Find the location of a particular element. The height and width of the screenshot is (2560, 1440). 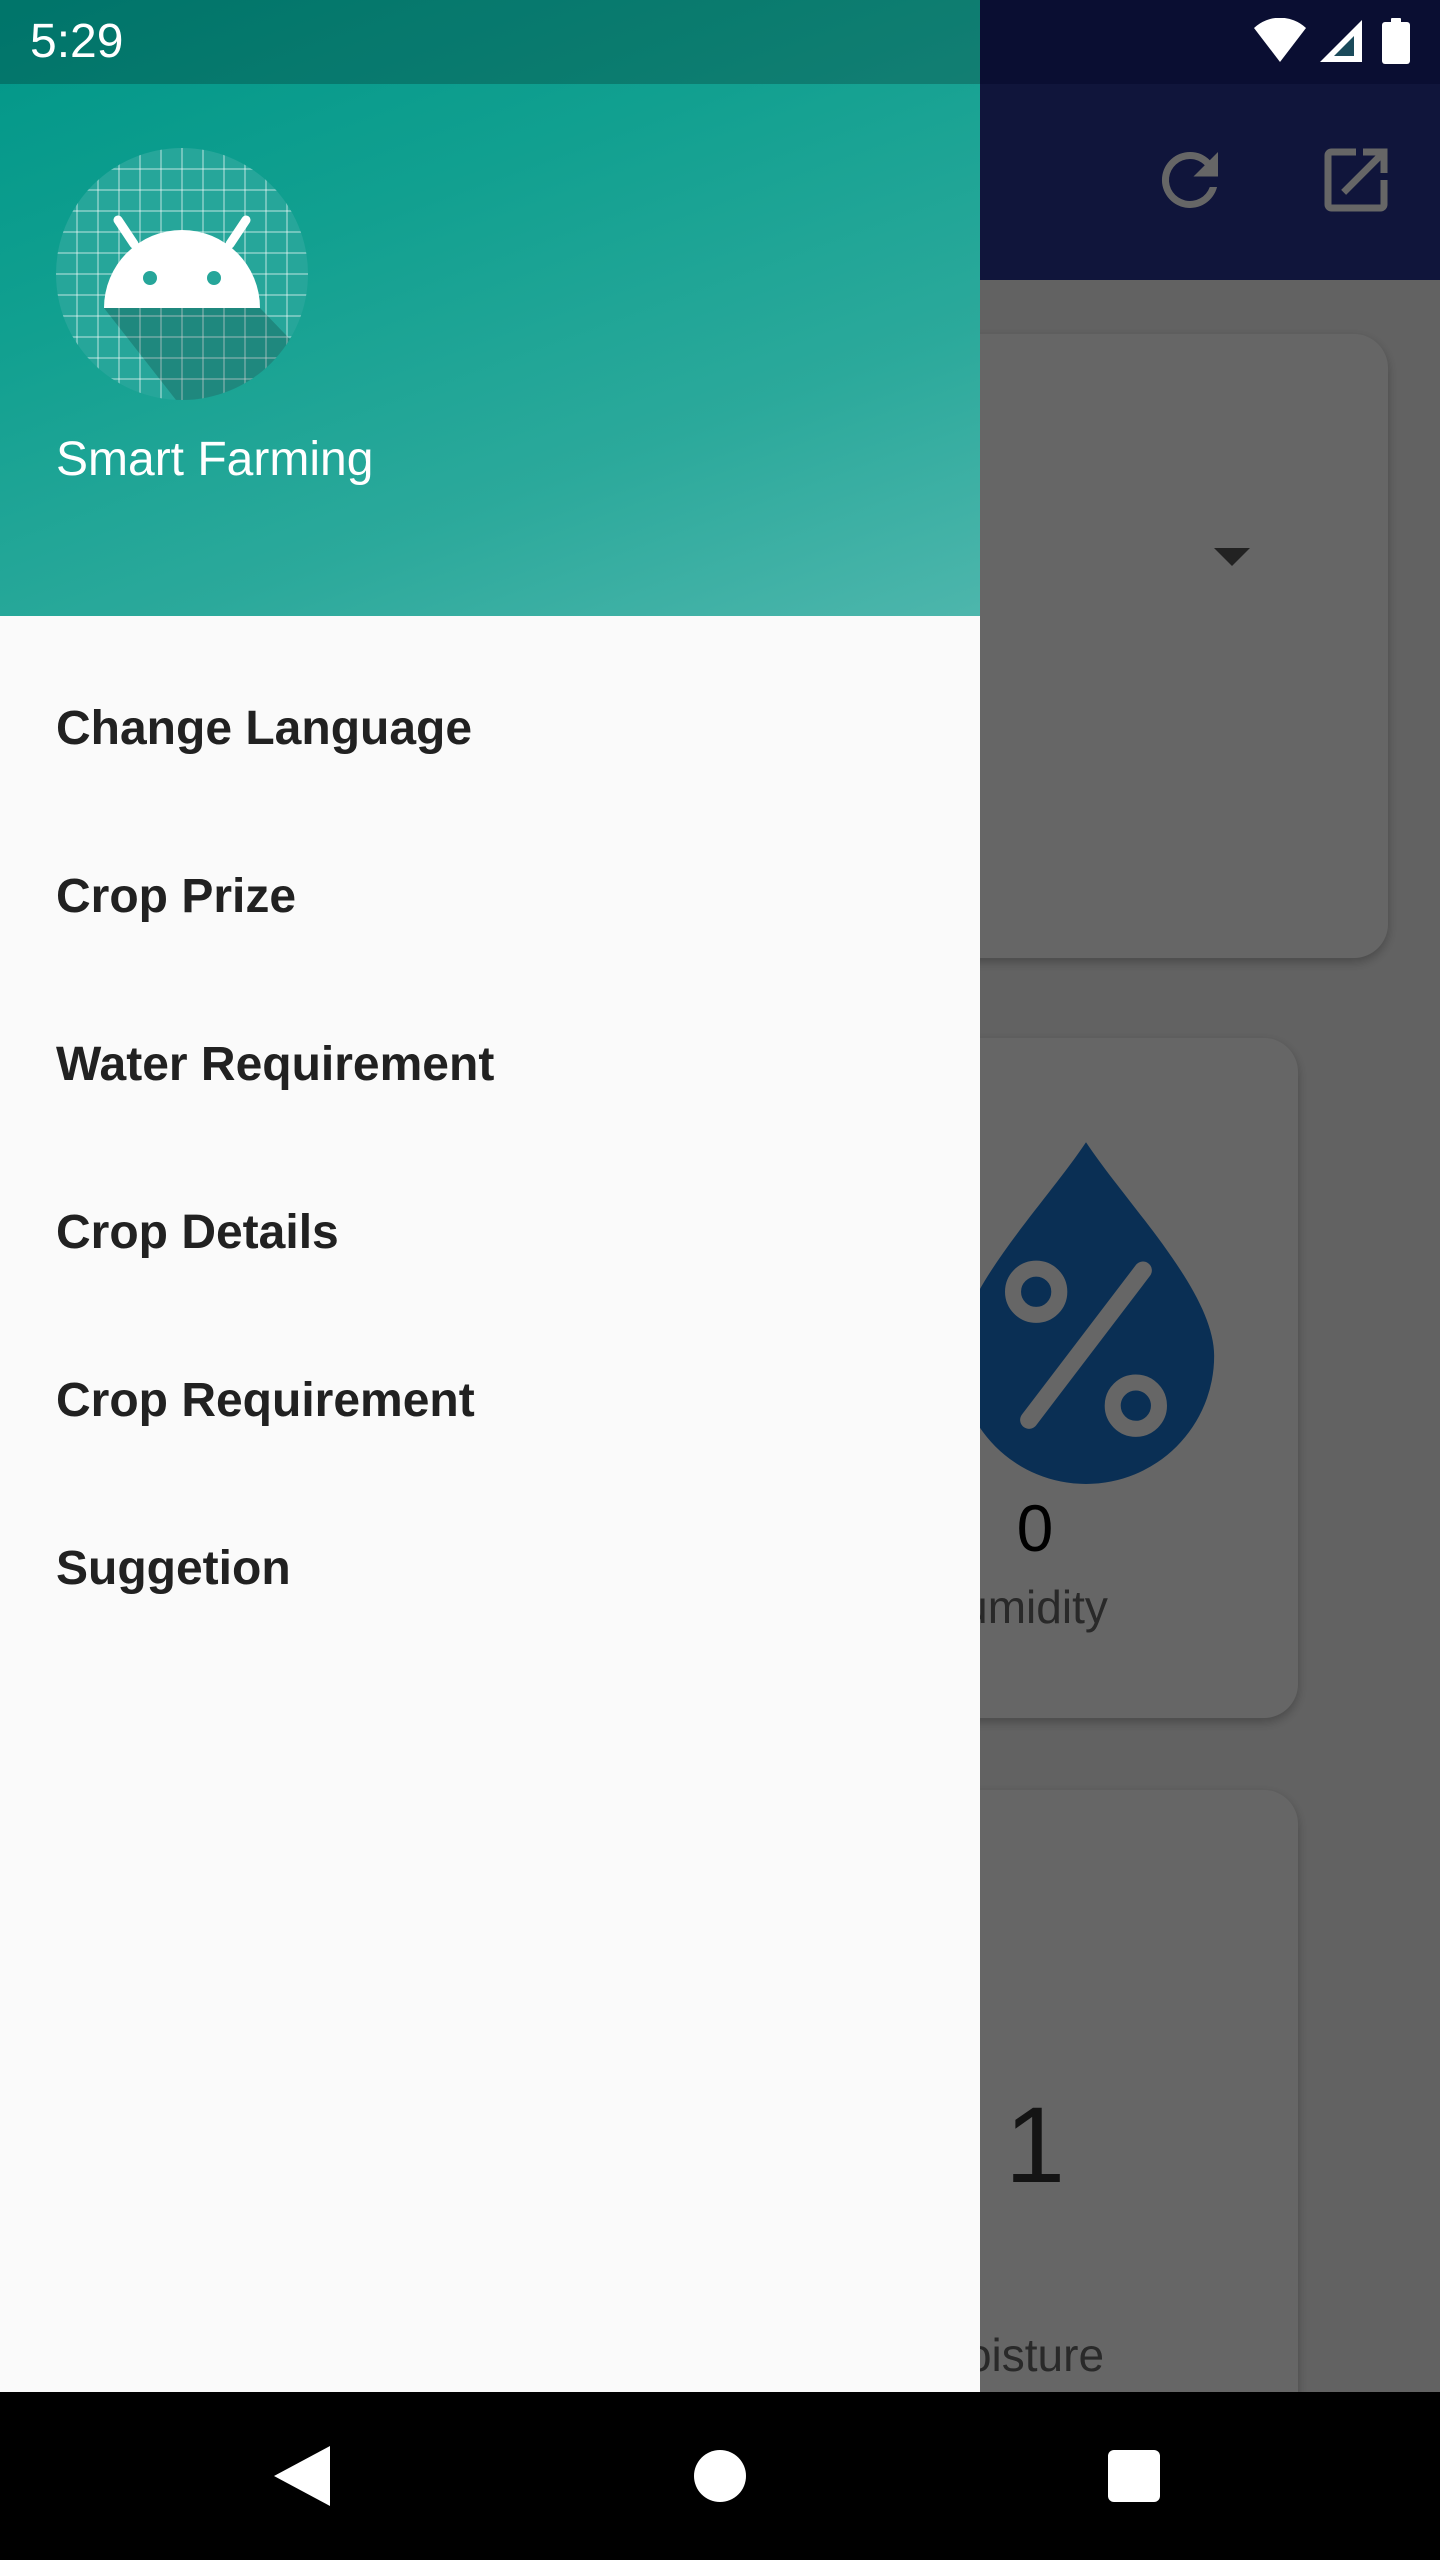

system-nav-bar is located at coordinates (720, 2476).